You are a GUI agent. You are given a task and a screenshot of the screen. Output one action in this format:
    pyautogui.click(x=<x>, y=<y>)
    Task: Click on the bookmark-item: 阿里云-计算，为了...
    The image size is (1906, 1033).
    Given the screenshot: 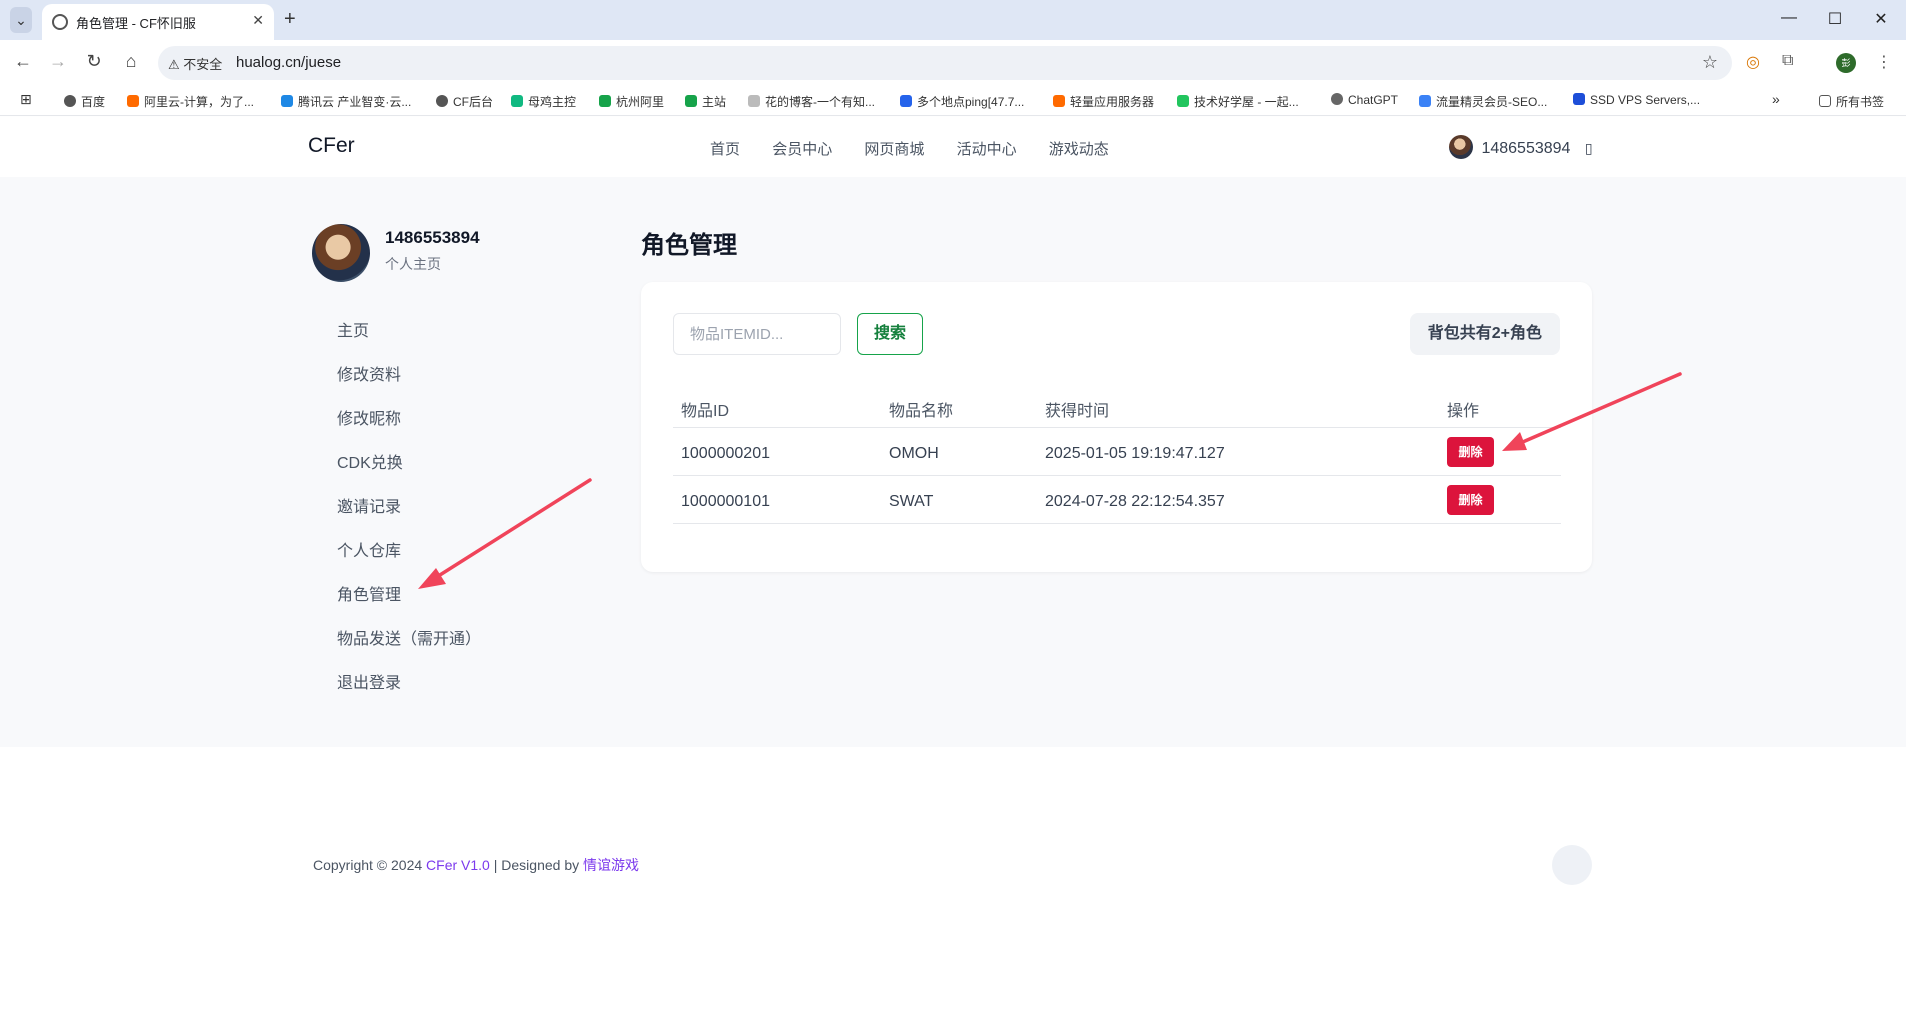 What is the action you would take?
    pyautogui.click(x=190, y=101)
    